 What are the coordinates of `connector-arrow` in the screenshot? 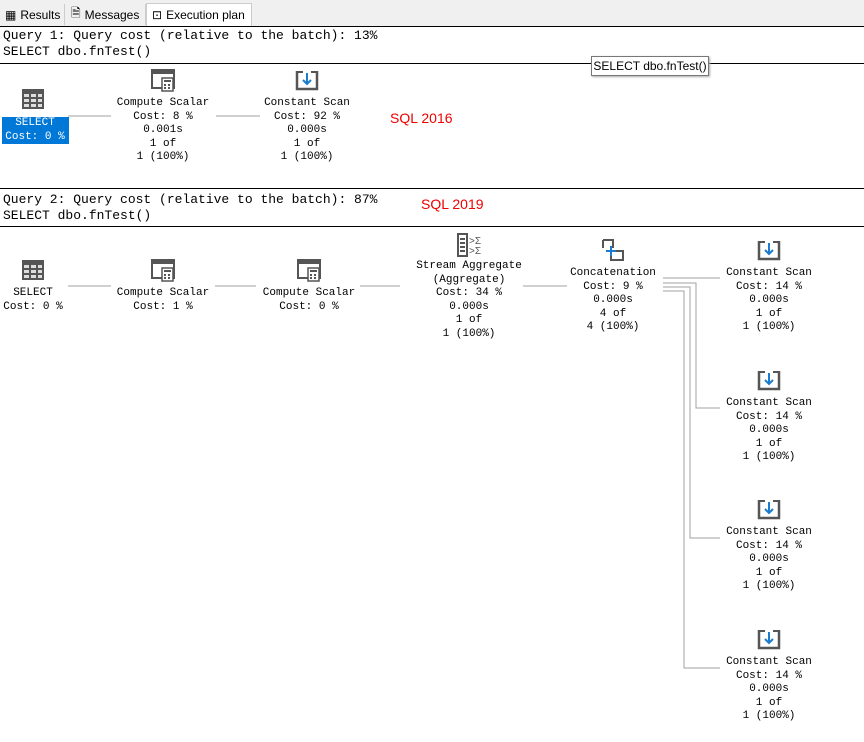 It's located at (691, 479).